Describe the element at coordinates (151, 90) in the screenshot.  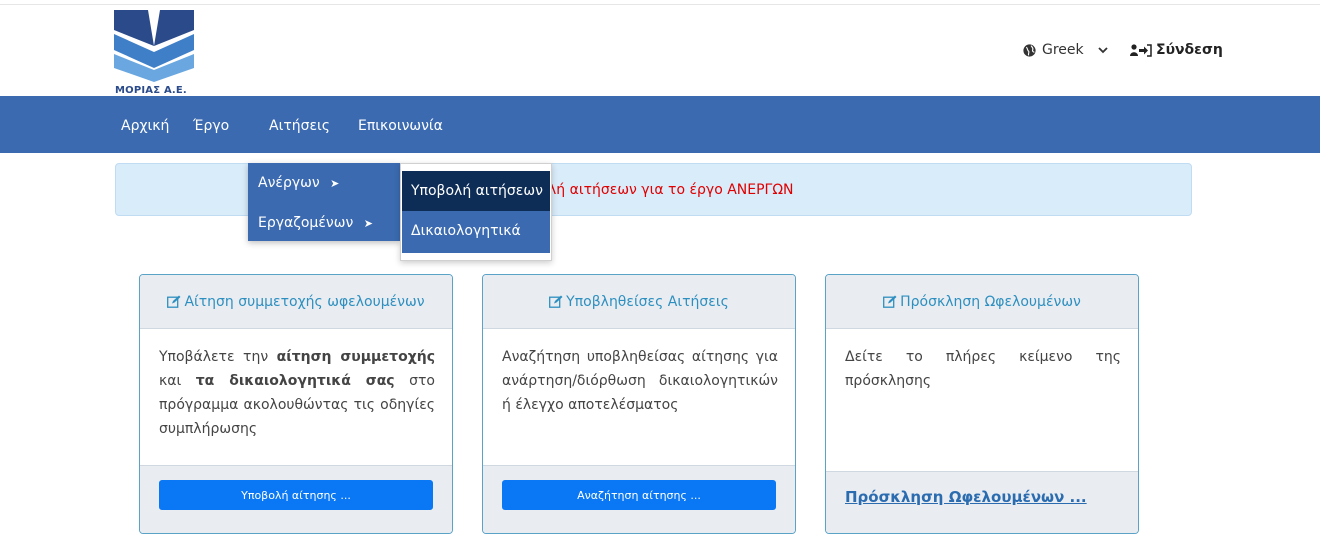
I see `logo-text: ΜΟΡΙΑΣ Α.Ε.` at that location.